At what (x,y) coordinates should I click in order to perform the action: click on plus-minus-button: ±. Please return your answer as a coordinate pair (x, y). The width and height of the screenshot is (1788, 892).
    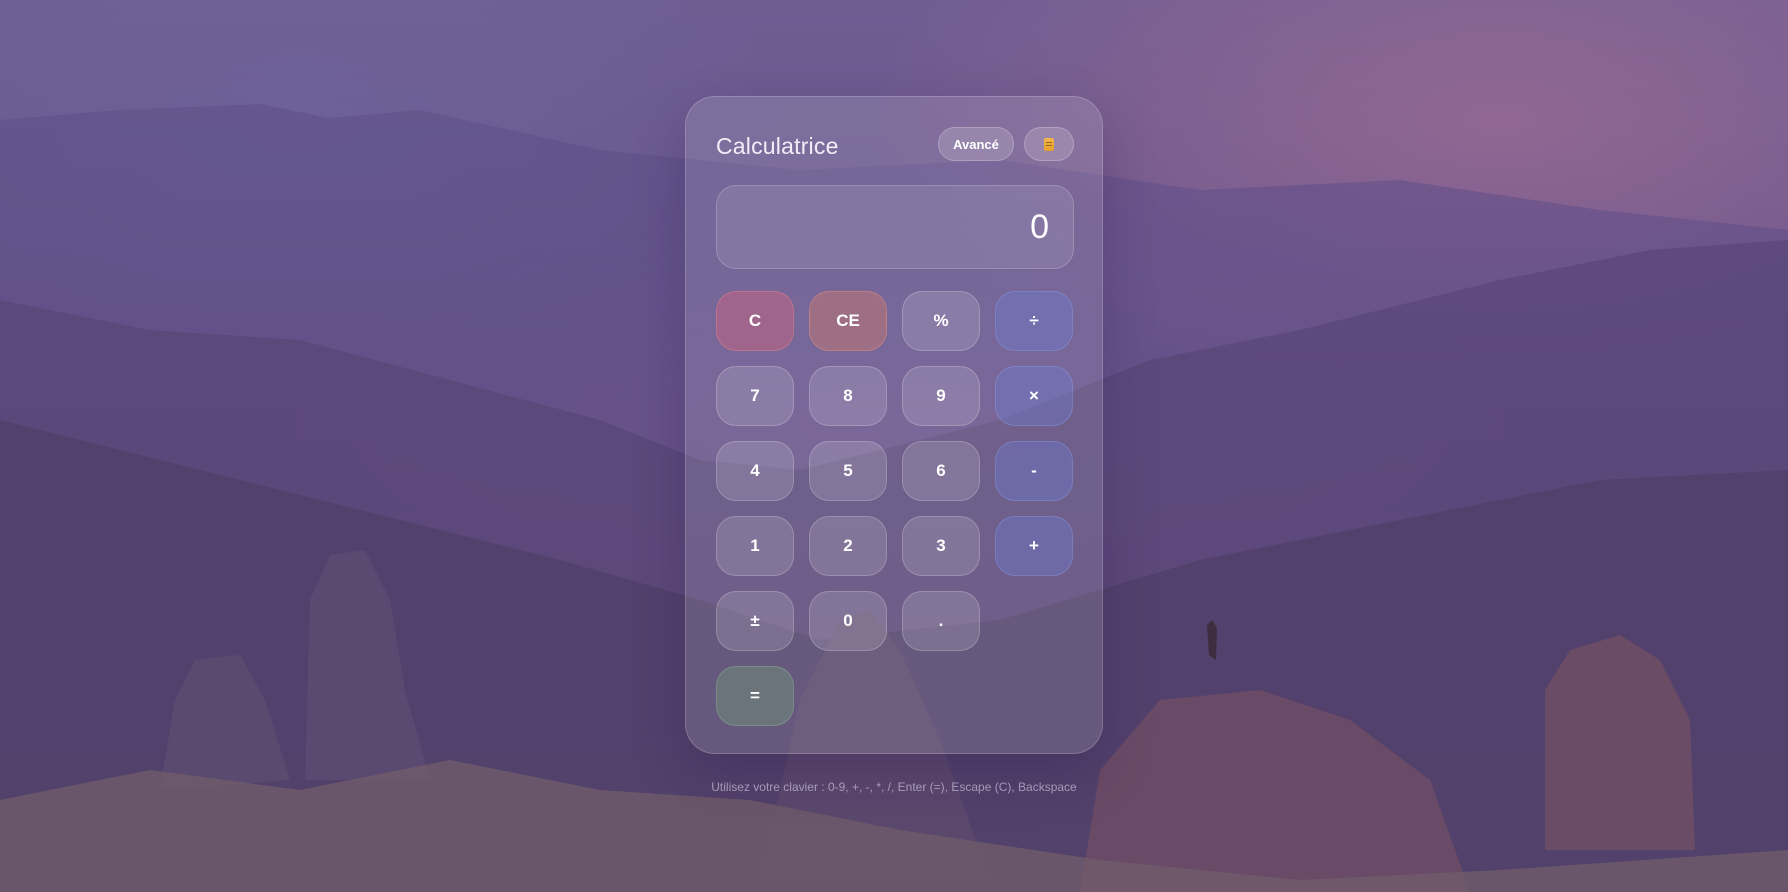
    Looking at the image, I should click on (755, 621).